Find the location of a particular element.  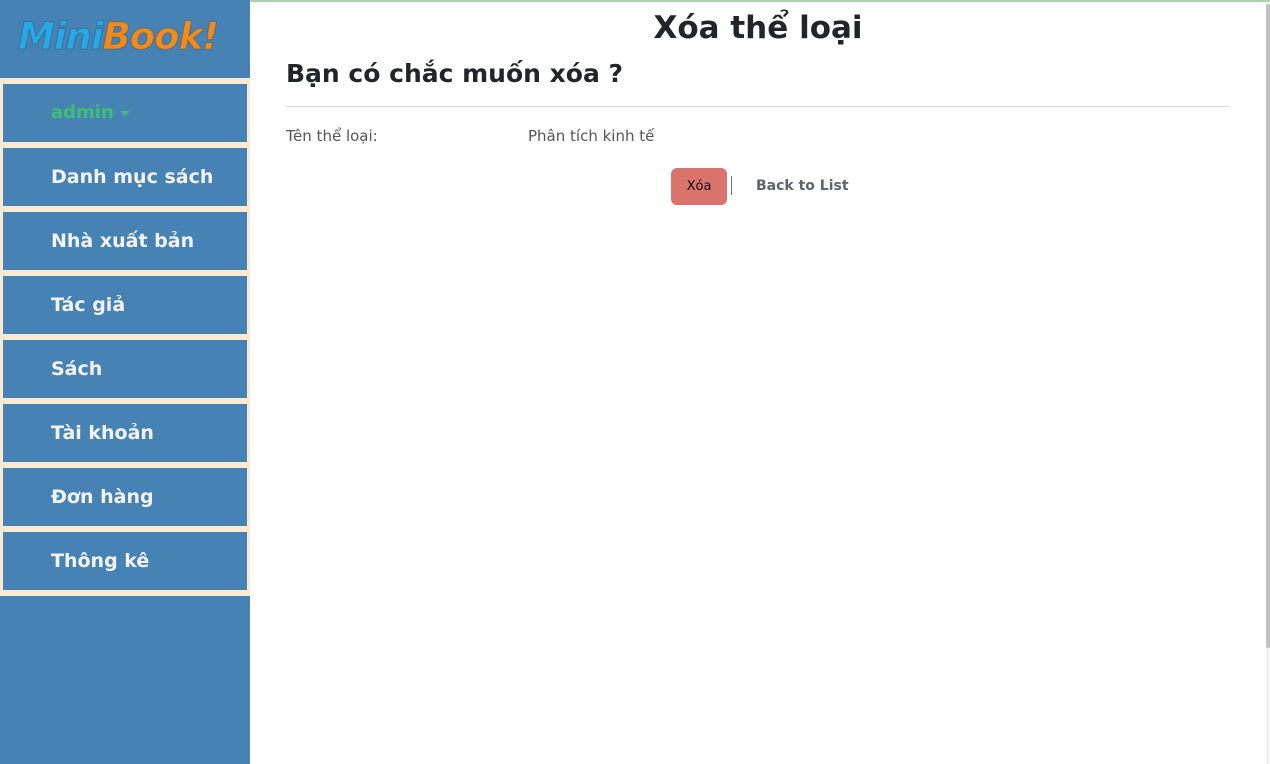

sidebar-item-authors: Tác giả is located at coordinates (125, 305).